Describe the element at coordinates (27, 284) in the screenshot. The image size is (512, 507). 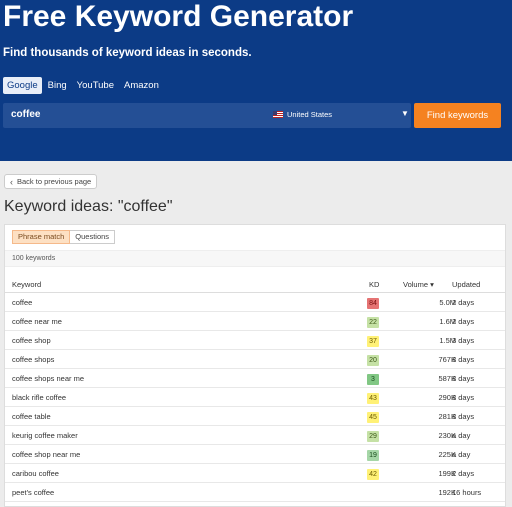
I see `header-keyword: Keyword` at that location.